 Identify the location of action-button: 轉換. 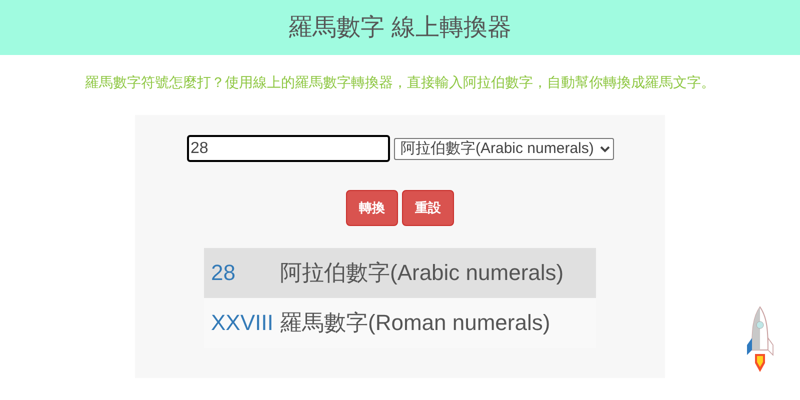
(372, 208).